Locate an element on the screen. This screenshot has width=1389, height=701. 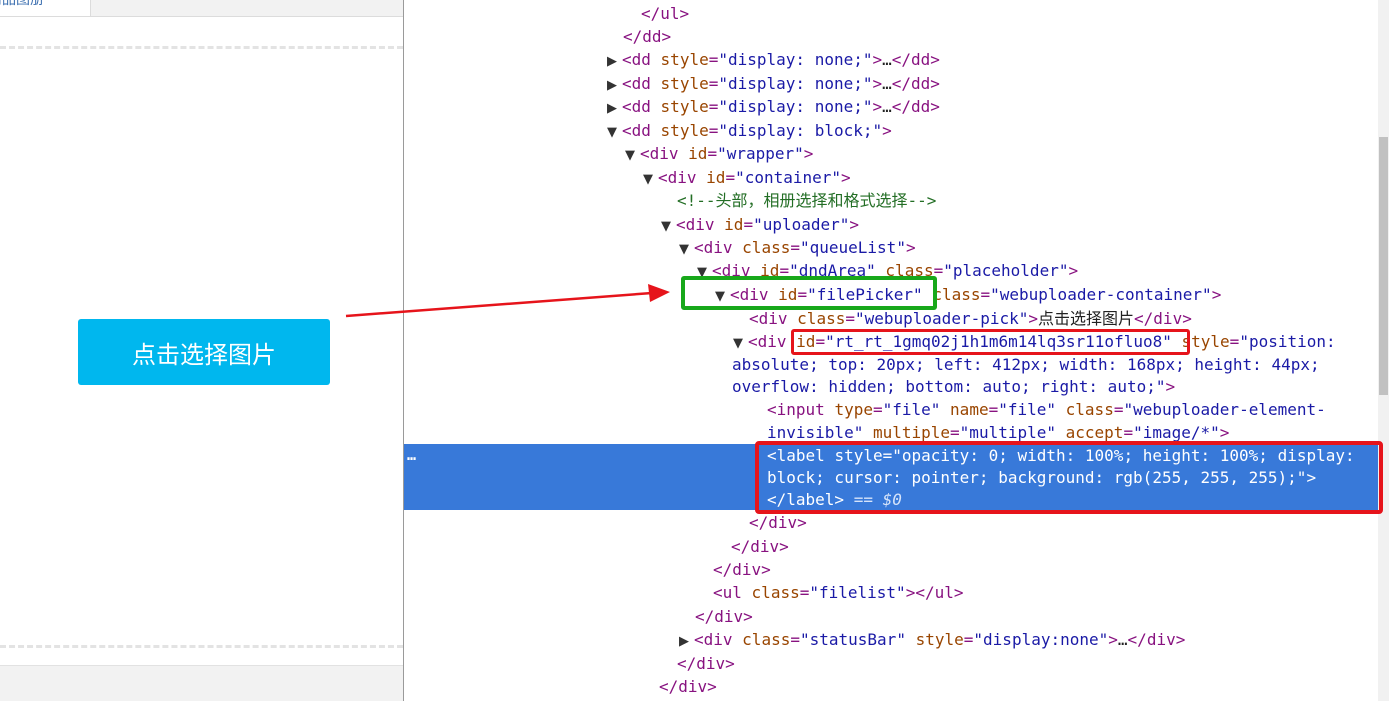
dashed-border-bottom is located at coordinates (201, 646).